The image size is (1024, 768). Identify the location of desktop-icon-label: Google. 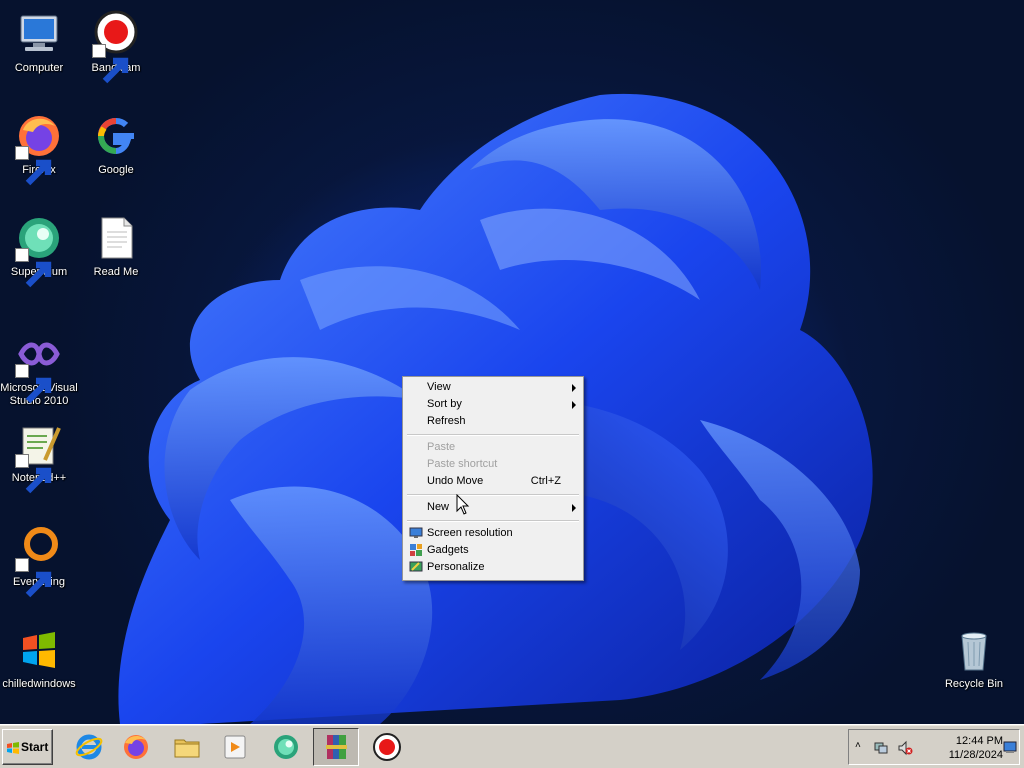
(116, 170).